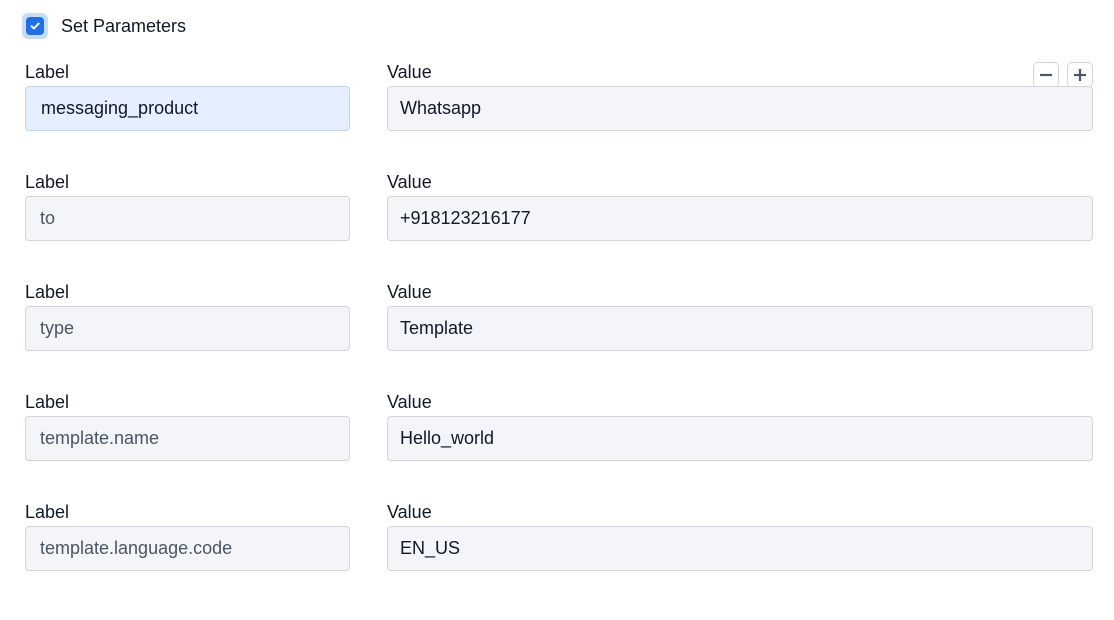 The image size is (1114, 620). Describe the element at coordinates (187, 548) in the screenshot. I see `label-input: template.language.code` at that location.